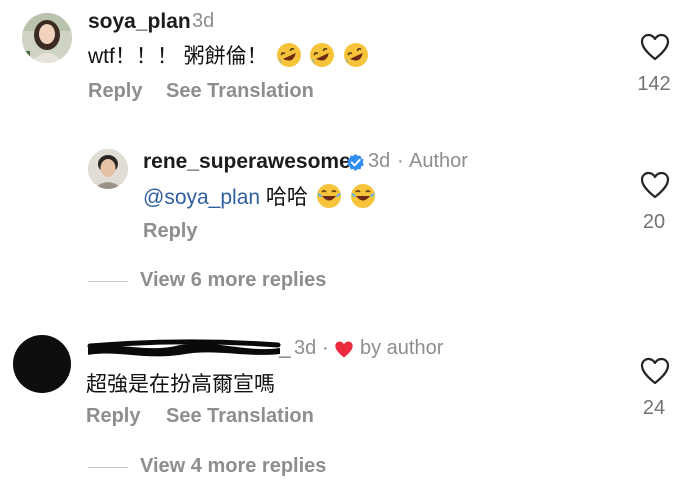 The image size is (700, 492). I want to click on view-more-replies-button: View 6 more replies, so click(233, 280).